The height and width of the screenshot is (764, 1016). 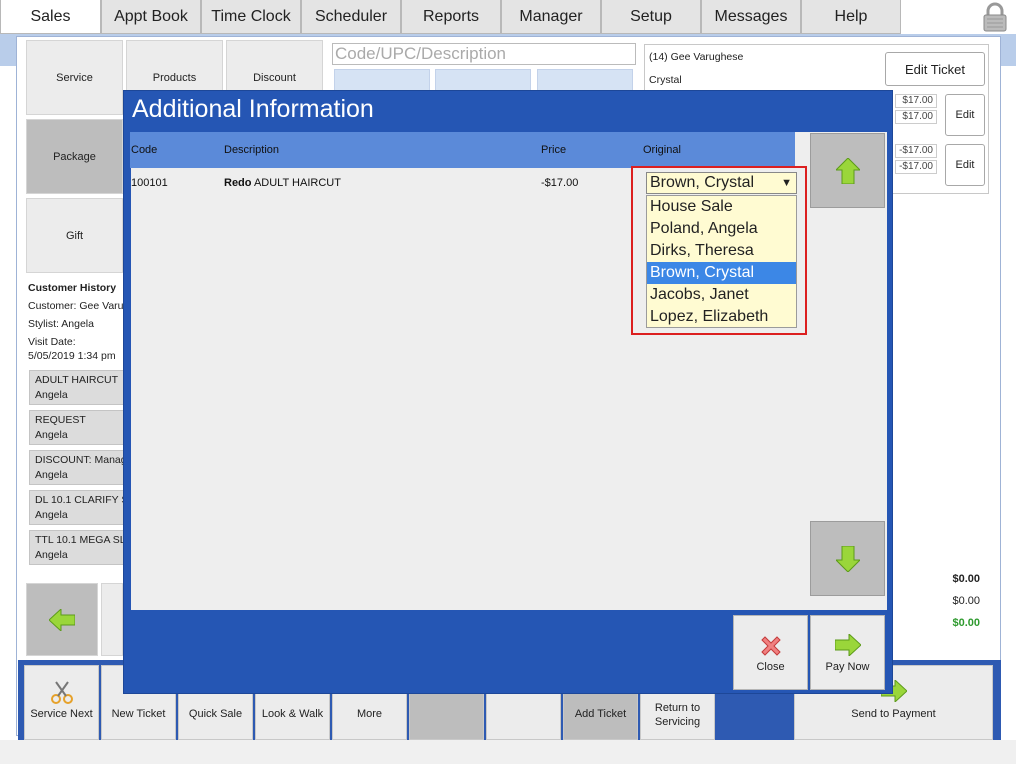 What do you see at coordinates (369, 714) in the screenshot?
I see `more-label: More` at bounding box center [369, 714].